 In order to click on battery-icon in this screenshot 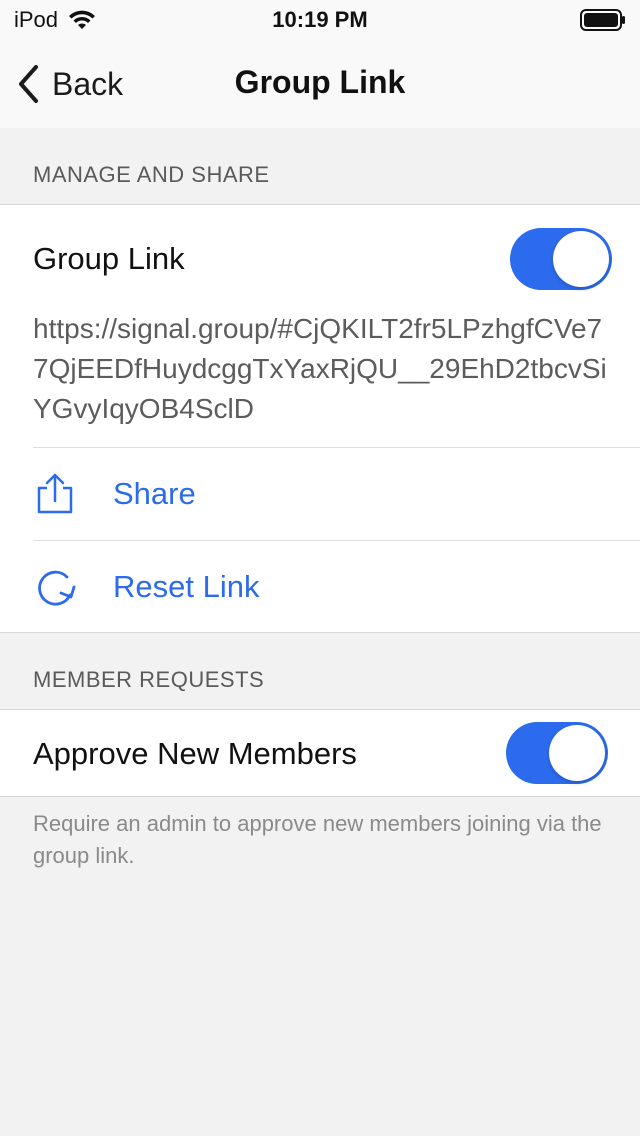, I will do `click(602, 20)`.